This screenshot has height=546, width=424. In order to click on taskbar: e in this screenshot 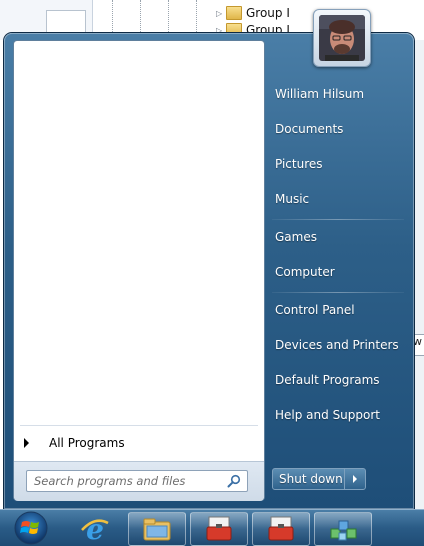, I will do `click(212, 527)`.